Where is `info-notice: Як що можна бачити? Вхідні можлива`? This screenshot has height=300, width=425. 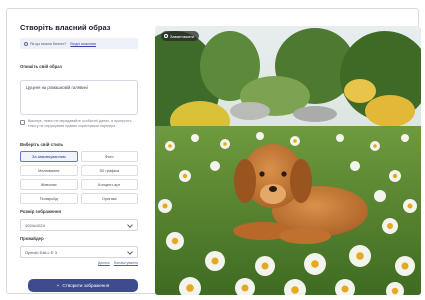
info-notice: Як що можна бачити? Вхідні можлива is located at coordinates (79, 43).